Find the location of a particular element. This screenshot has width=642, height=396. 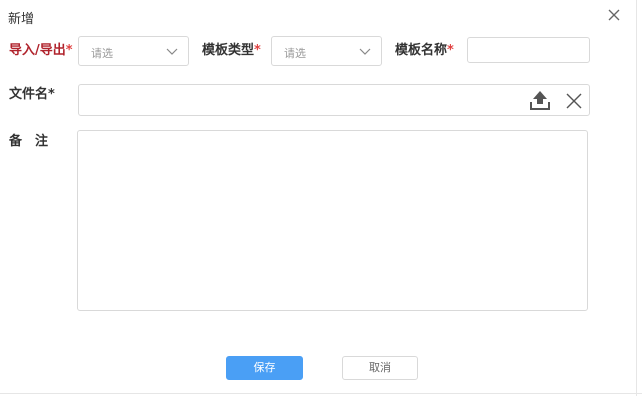

remark-label: 备 注 is located at coordinates (29, 141).